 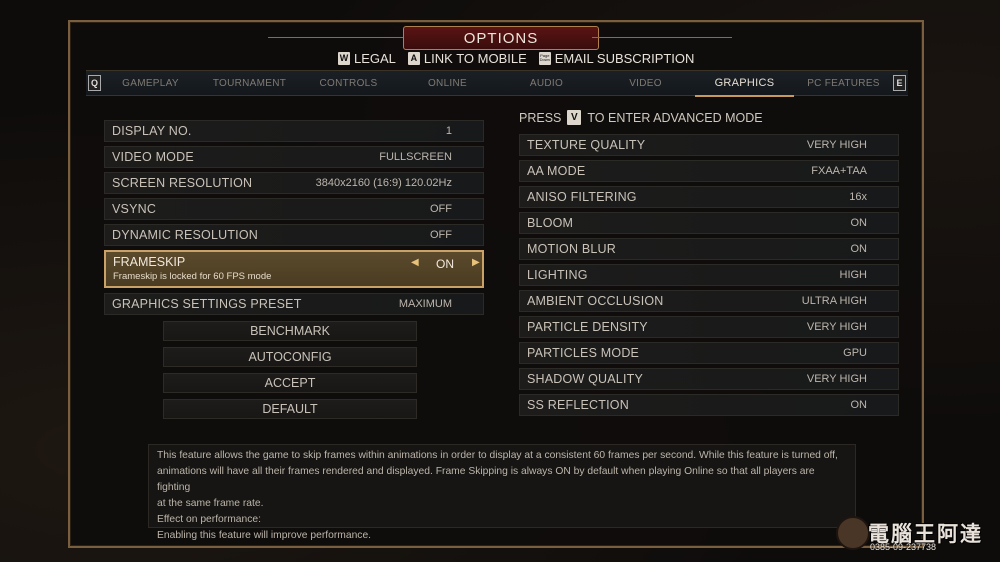 What do you see at coordinates (709, 223) in the screenshot?
I see `setting-bloom: BLOOM ON` at bounding box center [709, 223].